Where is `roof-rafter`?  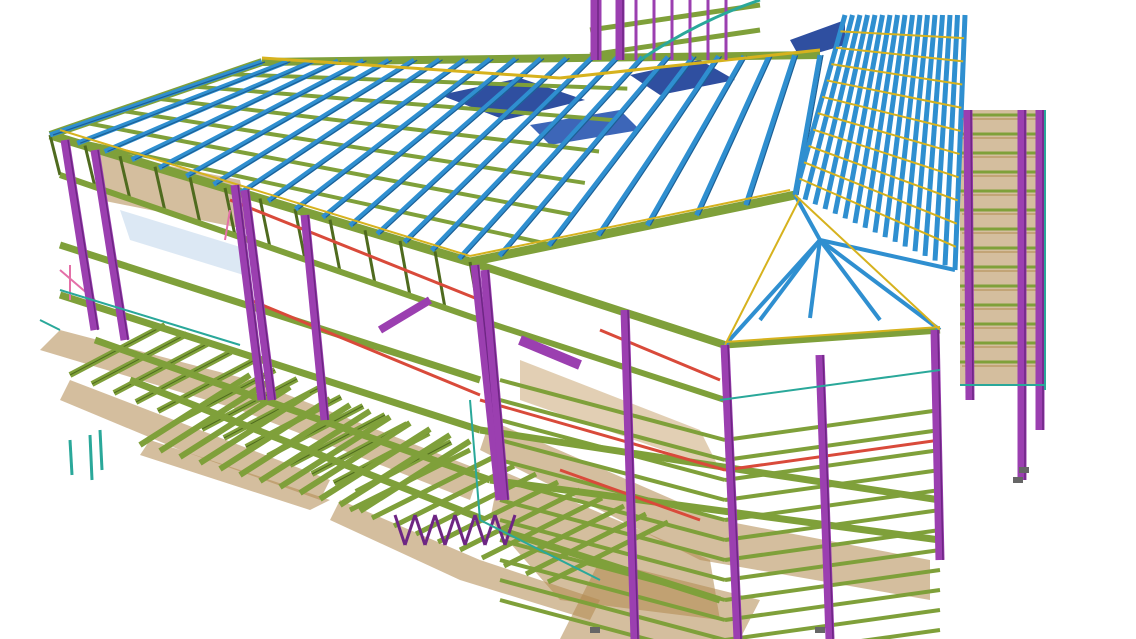
roof-rafter is located at coordinates (770, 130).